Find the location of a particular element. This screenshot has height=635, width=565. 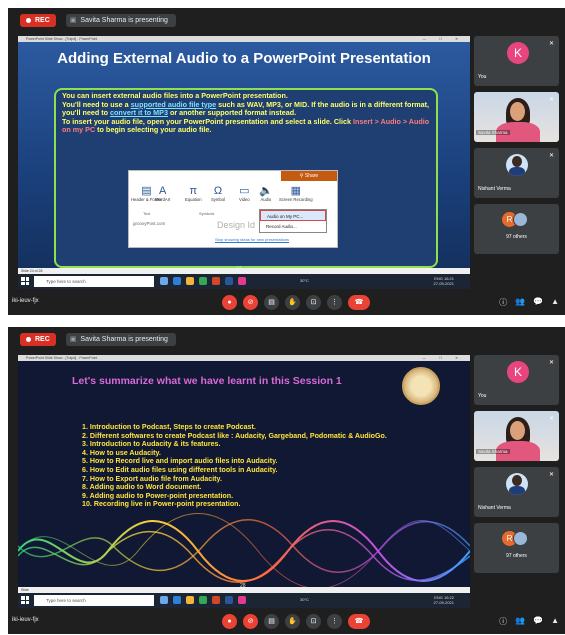

edge-icon is located at coordinates (177, 600).